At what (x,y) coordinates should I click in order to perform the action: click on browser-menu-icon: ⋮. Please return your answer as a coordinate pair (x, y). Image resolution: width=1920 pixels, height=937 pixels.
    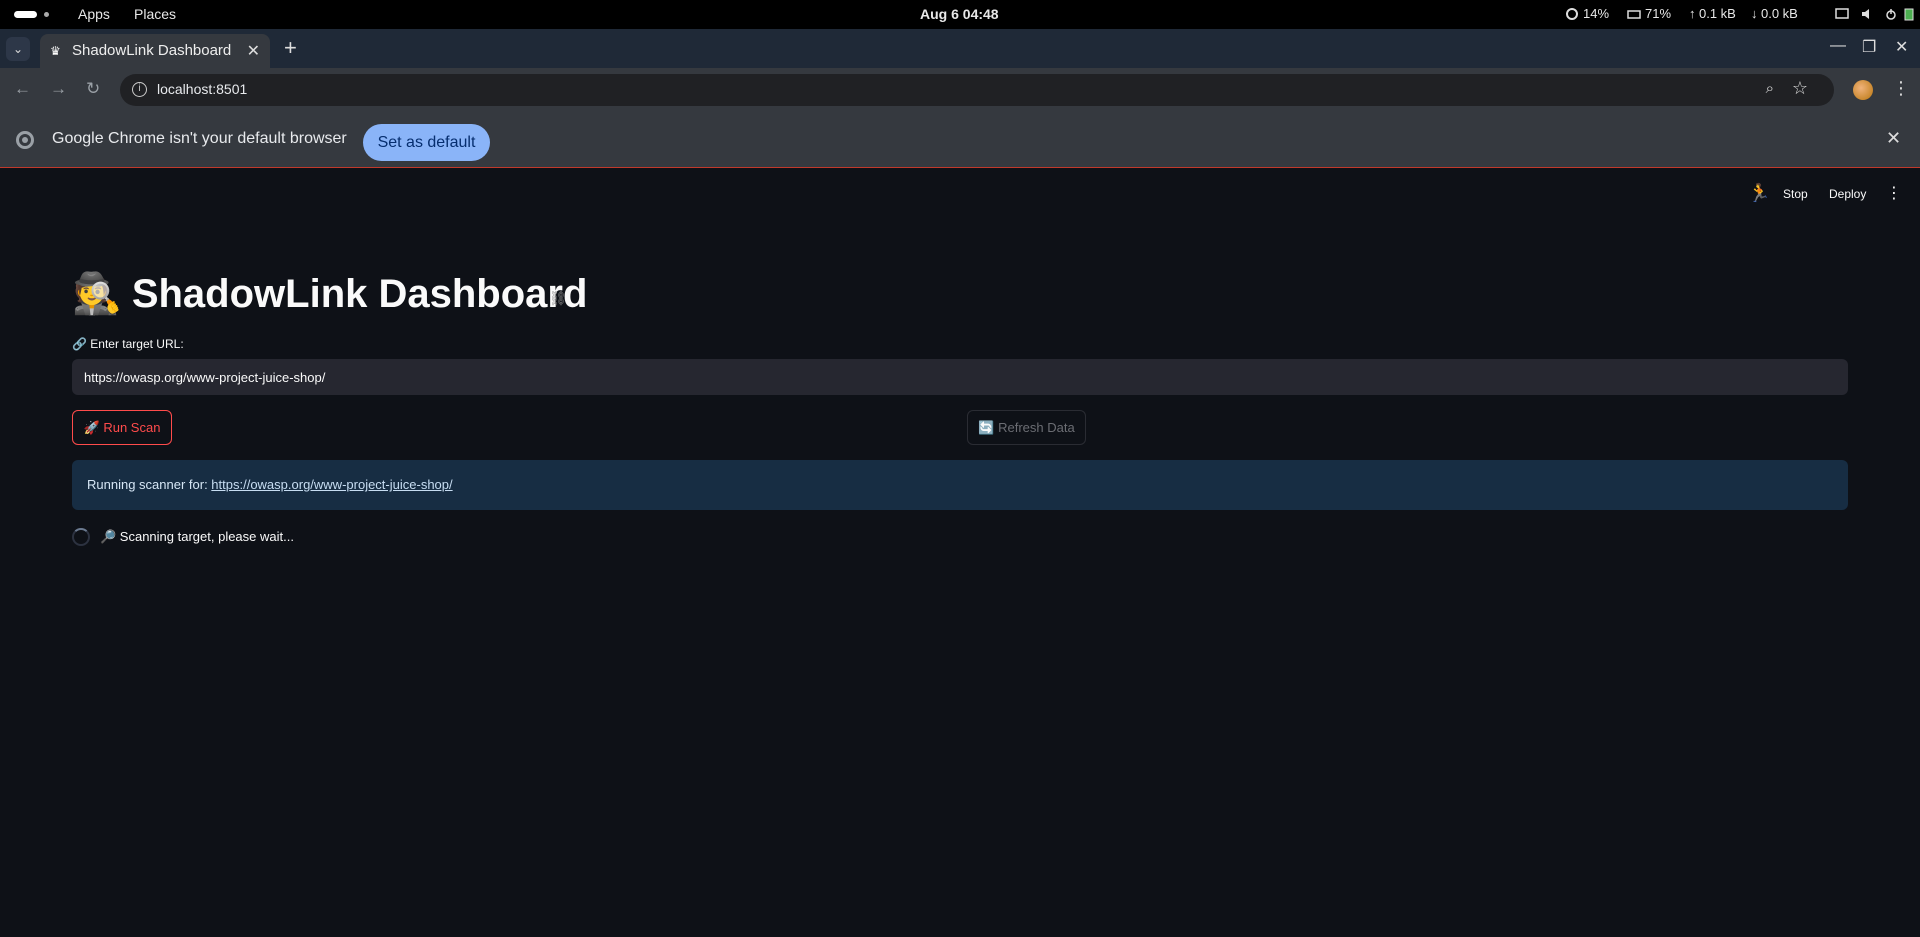
    Looking at the image, I should click on (1901, 88).